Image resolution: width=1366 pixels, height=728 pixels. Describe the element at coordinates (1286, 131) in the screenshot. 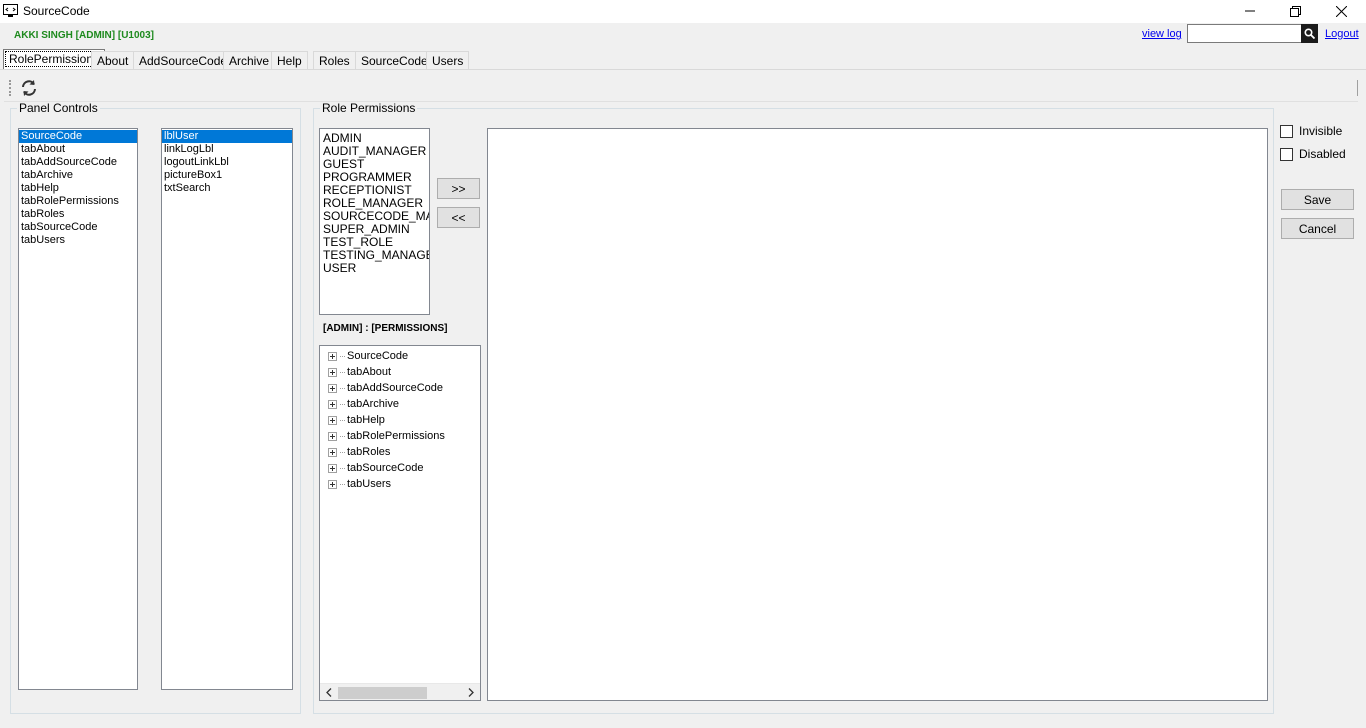

I see `invisible-checkbox-box` at that location.